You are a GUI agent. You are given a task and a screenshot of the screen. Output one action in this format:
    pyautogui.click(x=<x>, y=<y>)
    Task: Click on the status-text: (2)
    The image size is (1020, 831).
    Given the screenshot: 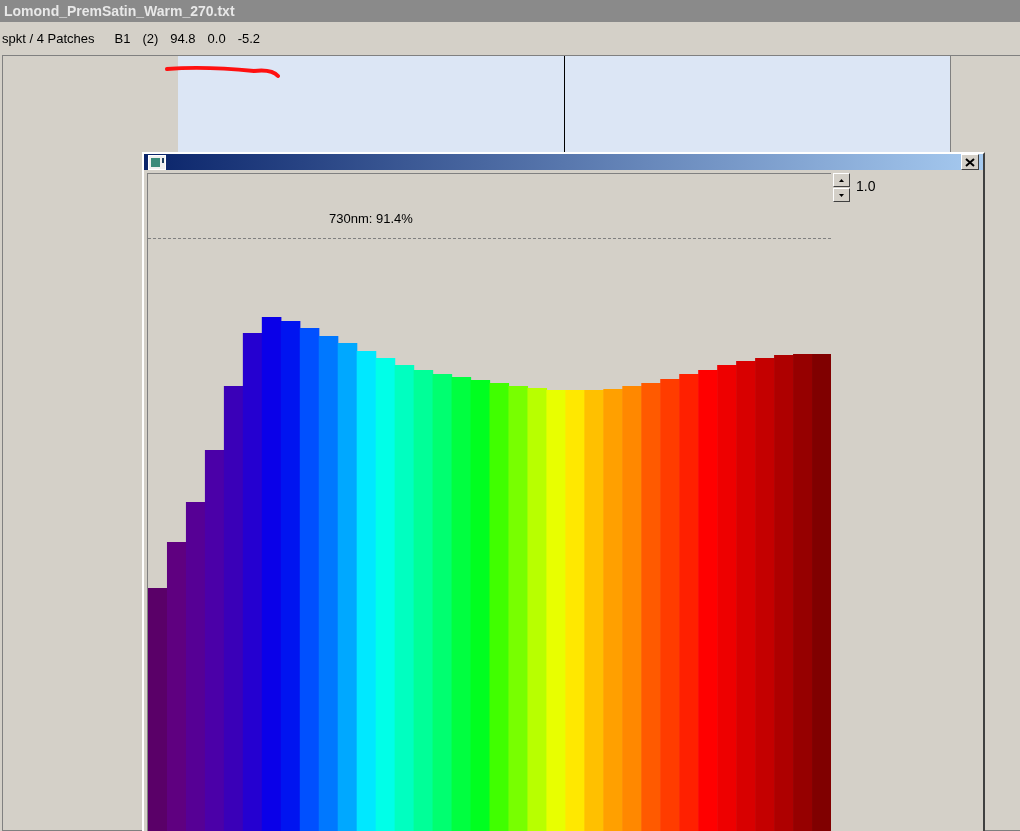 What is the action you would take?
    pyautogui.click(x=150, y=38)
    